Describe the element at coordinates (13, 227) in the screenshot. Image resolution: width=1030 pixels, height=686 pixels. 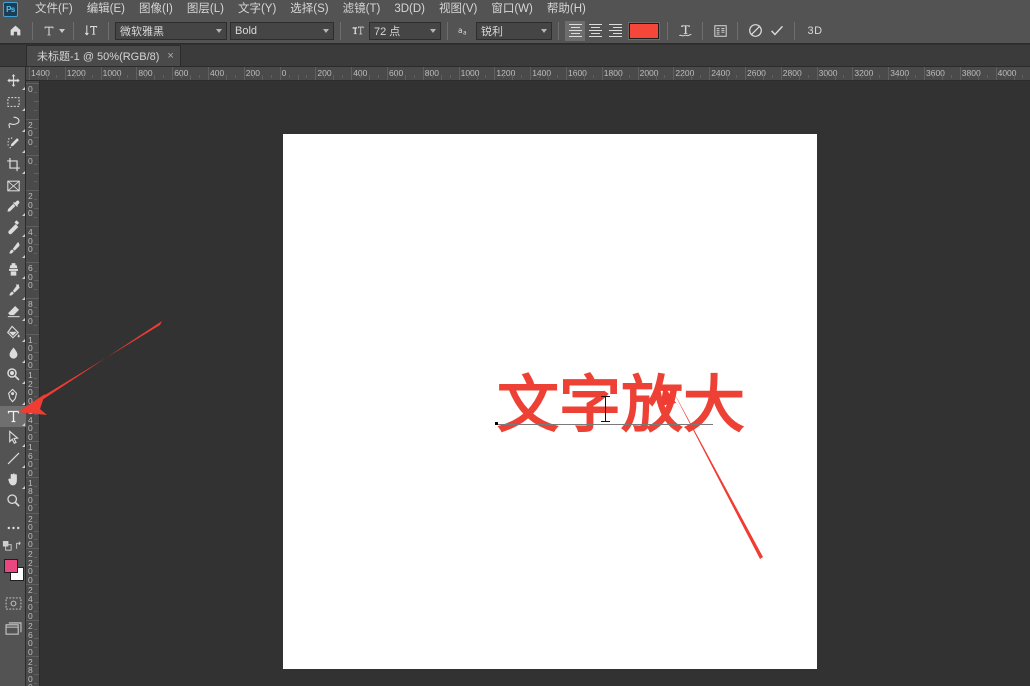
I see `healing-brush-tool` at that location.